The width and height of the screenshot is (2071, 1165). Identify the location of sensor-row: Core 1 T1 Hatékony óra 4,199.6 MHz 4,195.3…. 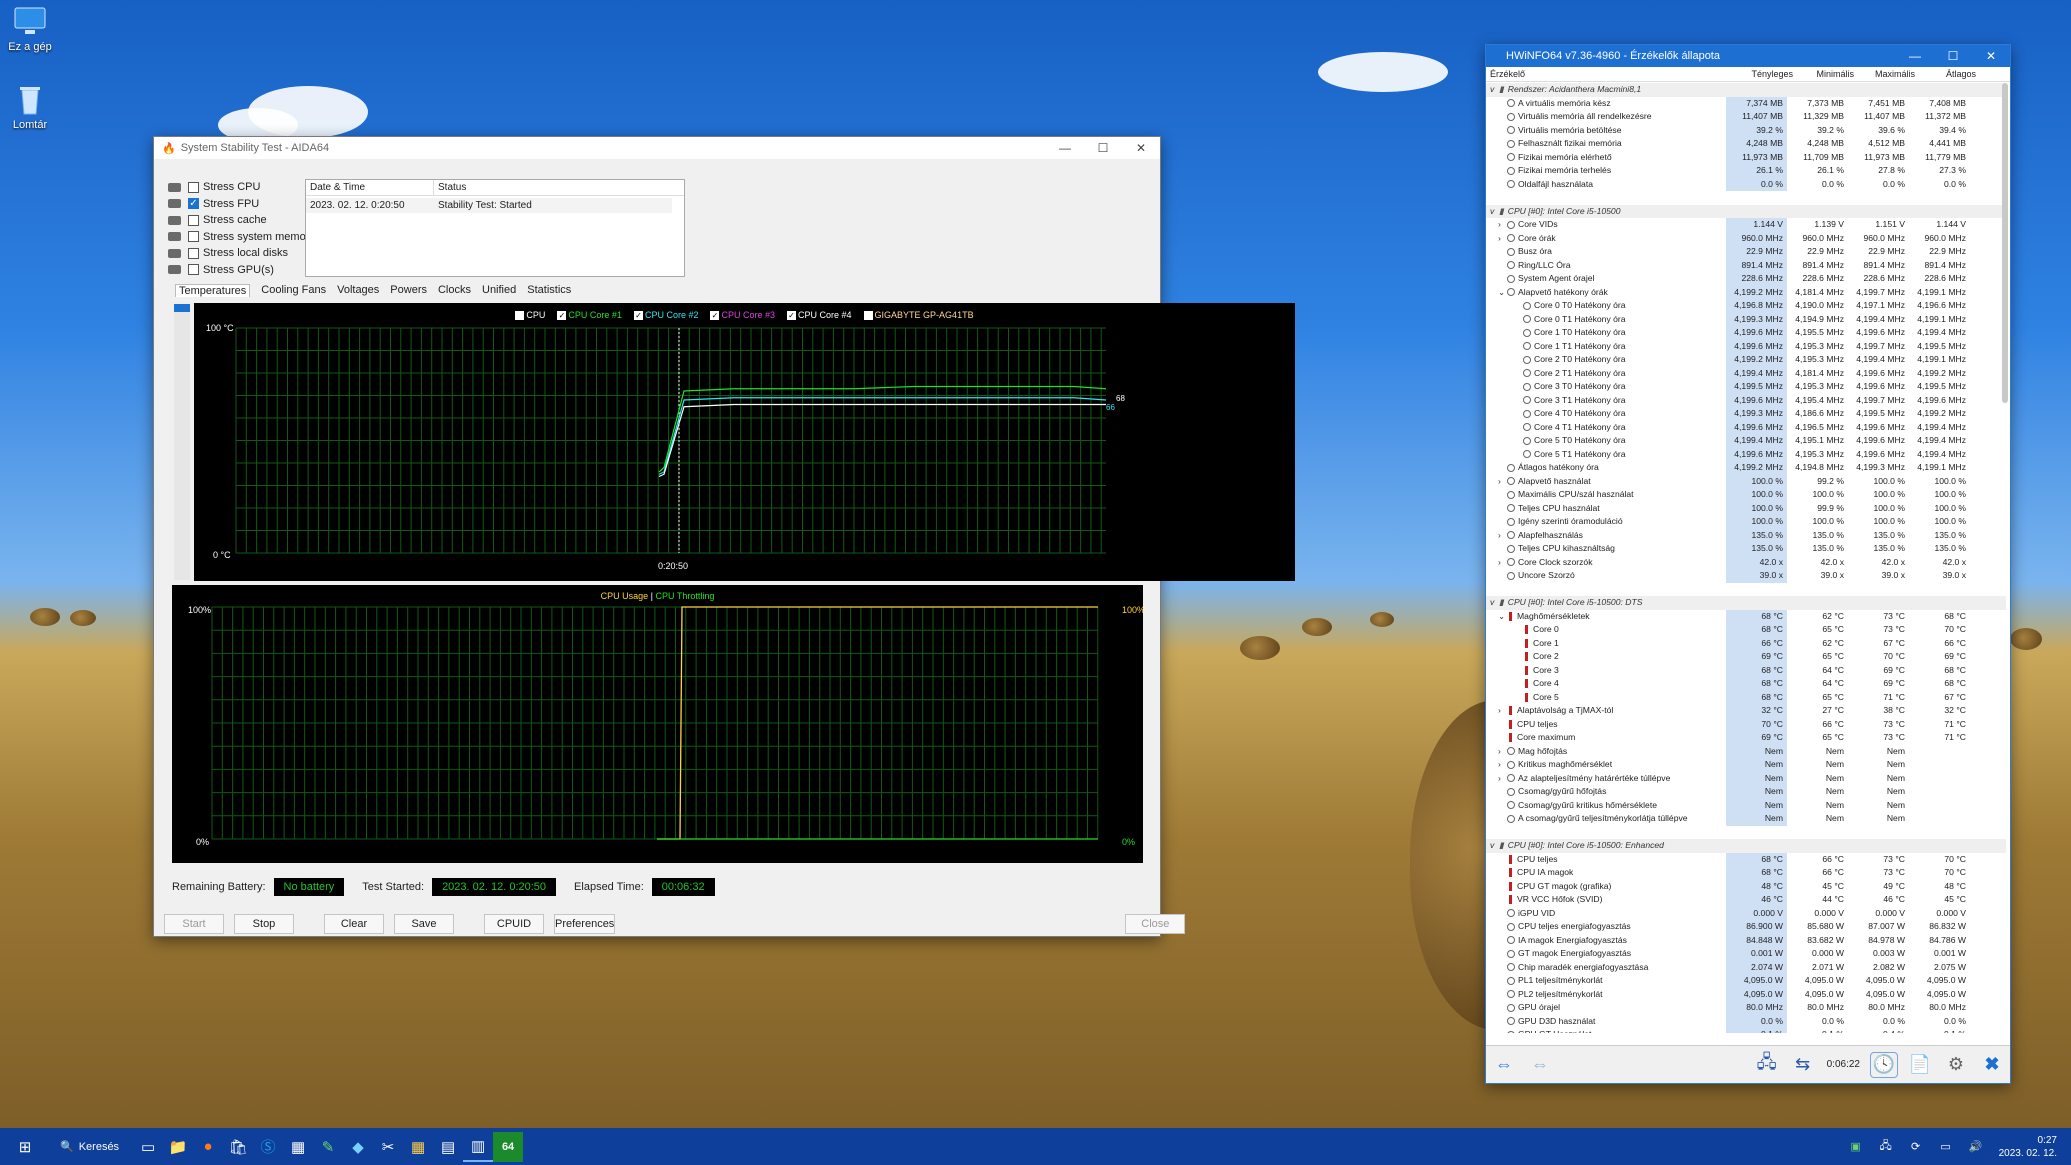
(1746, 346).